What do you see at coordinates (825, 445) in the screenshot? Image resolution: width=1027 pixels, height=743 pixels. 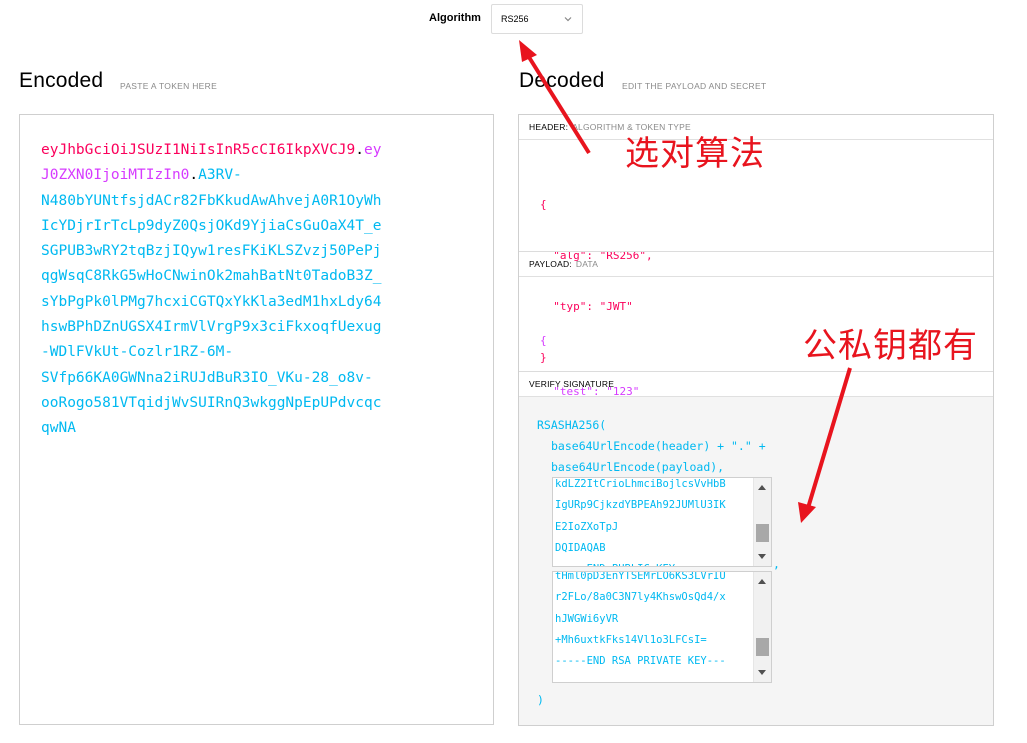 I see `arrow-to-keys-icon` at bounding box center [825, 445].